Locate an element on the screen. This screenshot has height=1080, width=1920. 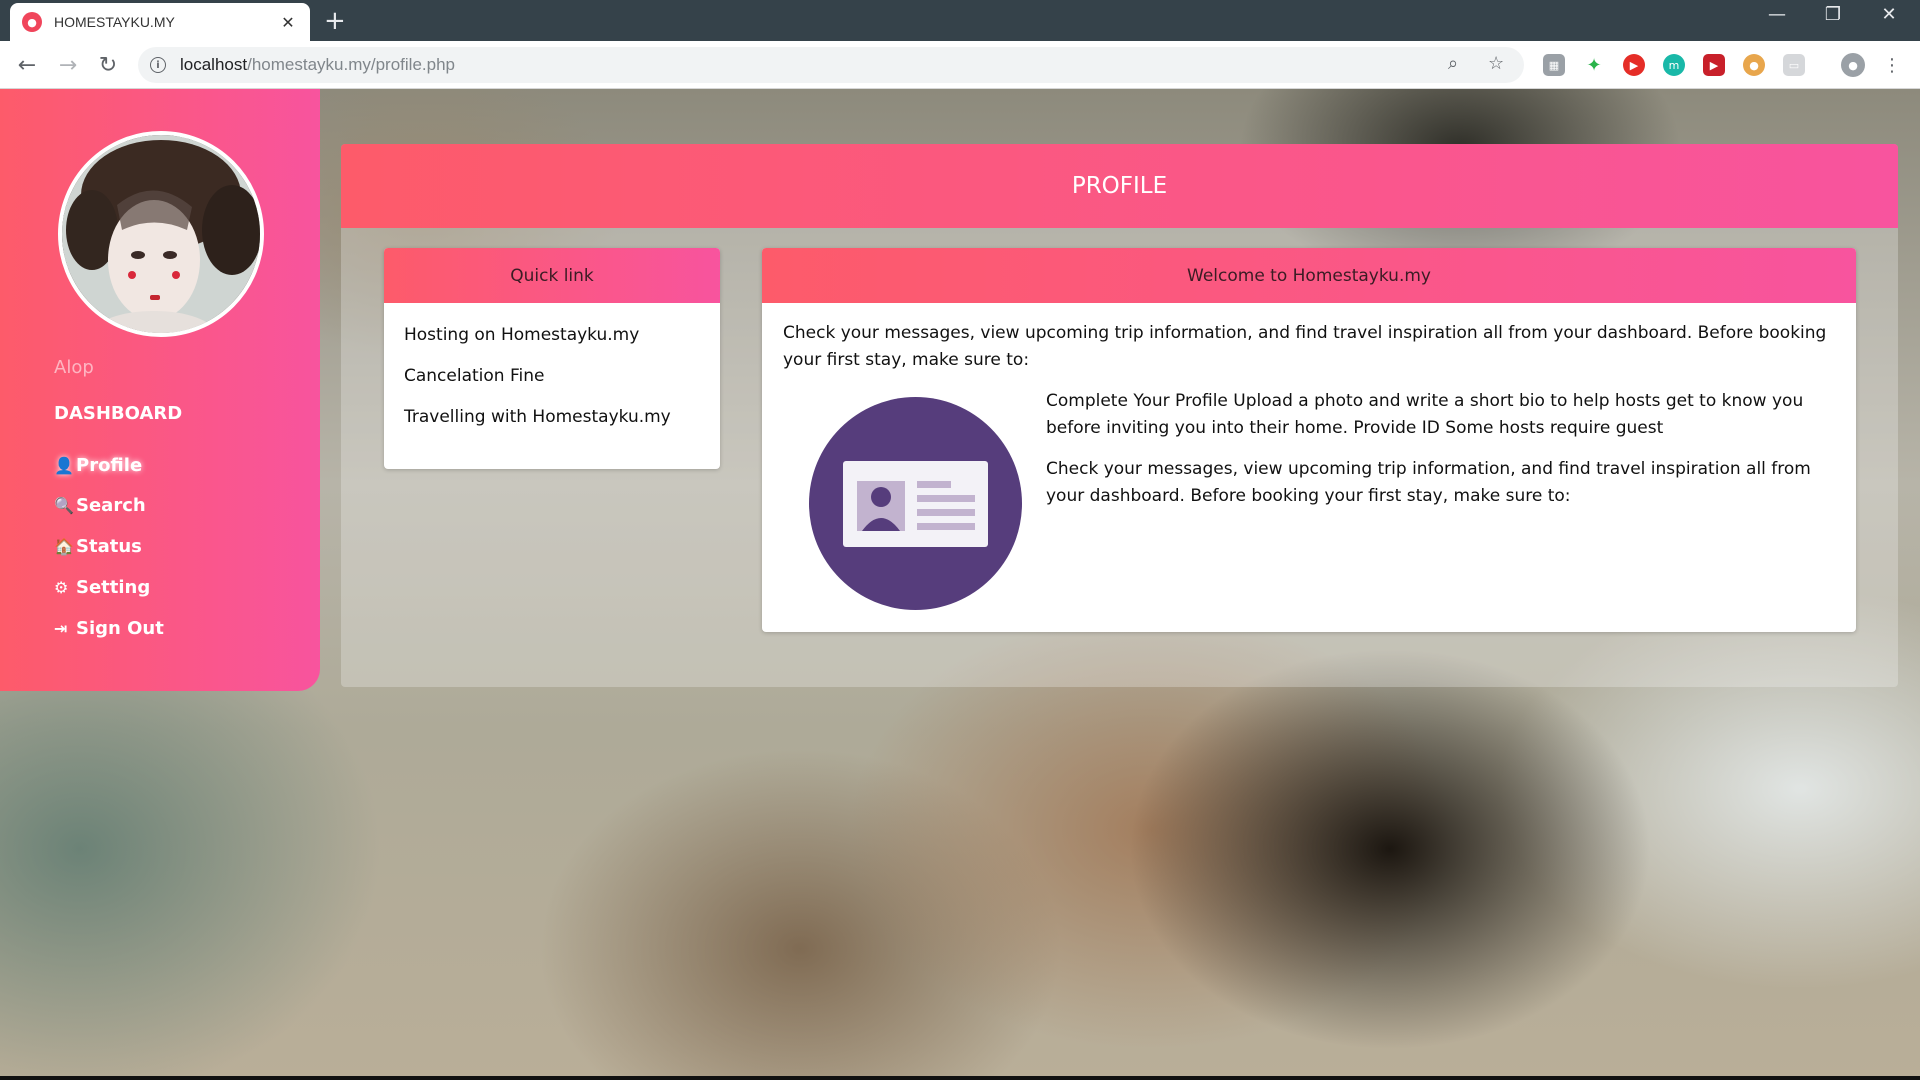
forward-icon: → is located at coordinates (68, 65).